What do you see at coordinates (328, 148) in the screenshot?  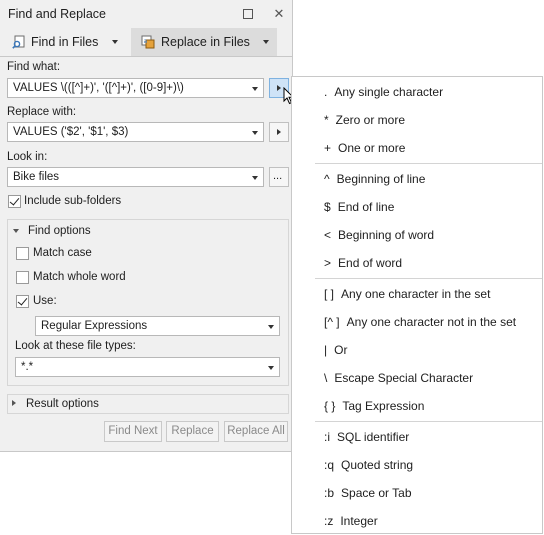 I see `menu-item-symbol: +` at bounding box center [328, 148].